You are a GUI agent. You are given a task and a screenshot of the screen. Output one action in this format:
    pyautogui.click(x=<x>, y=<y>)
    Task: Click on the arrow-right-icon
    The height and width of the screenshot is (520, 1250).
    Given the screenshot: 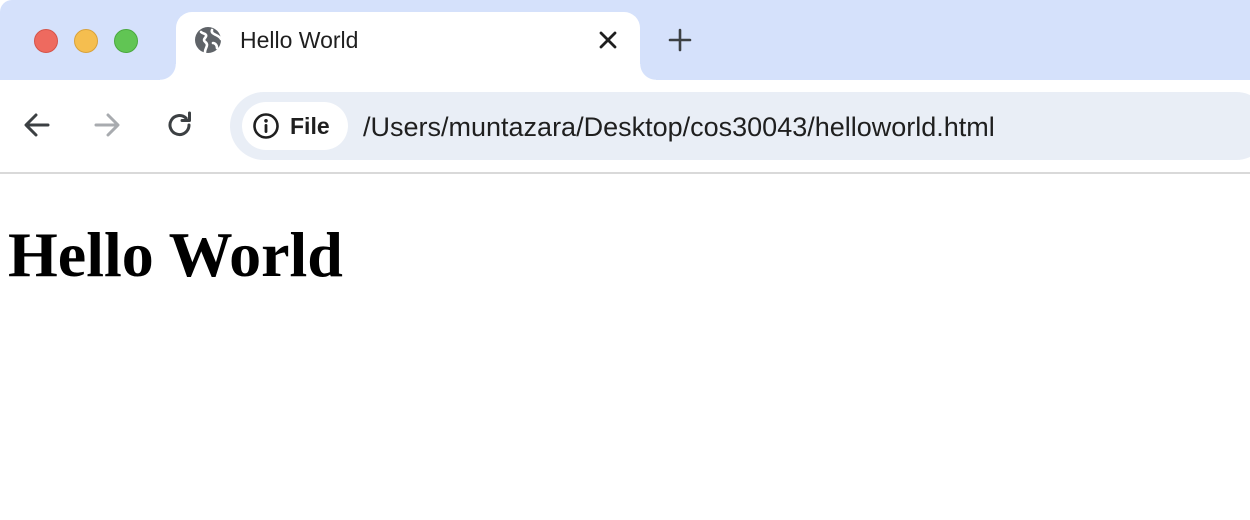 What is the action you would take?
    pyautogui.click(x=107, y=125)
    